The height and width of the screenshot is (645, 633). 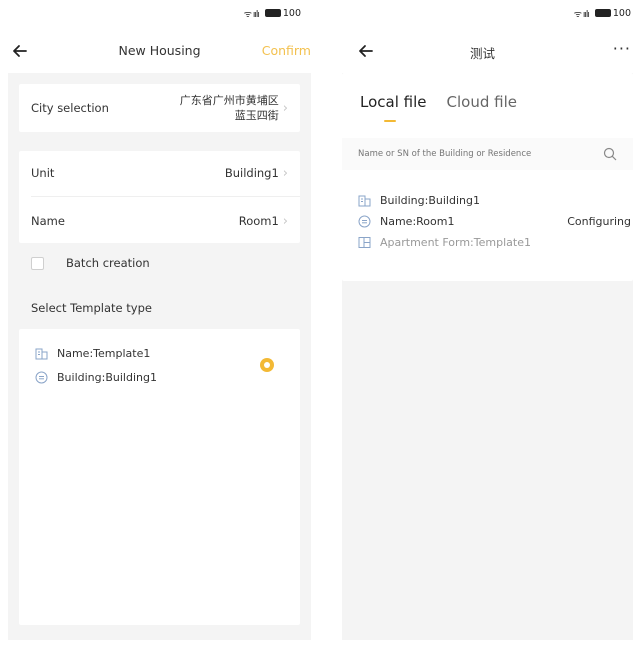 What do you see at coordinates (487, 177) in the screenshot?
I see `file-card: Local file Cloud file Bu` at bounding box center [487, 177].